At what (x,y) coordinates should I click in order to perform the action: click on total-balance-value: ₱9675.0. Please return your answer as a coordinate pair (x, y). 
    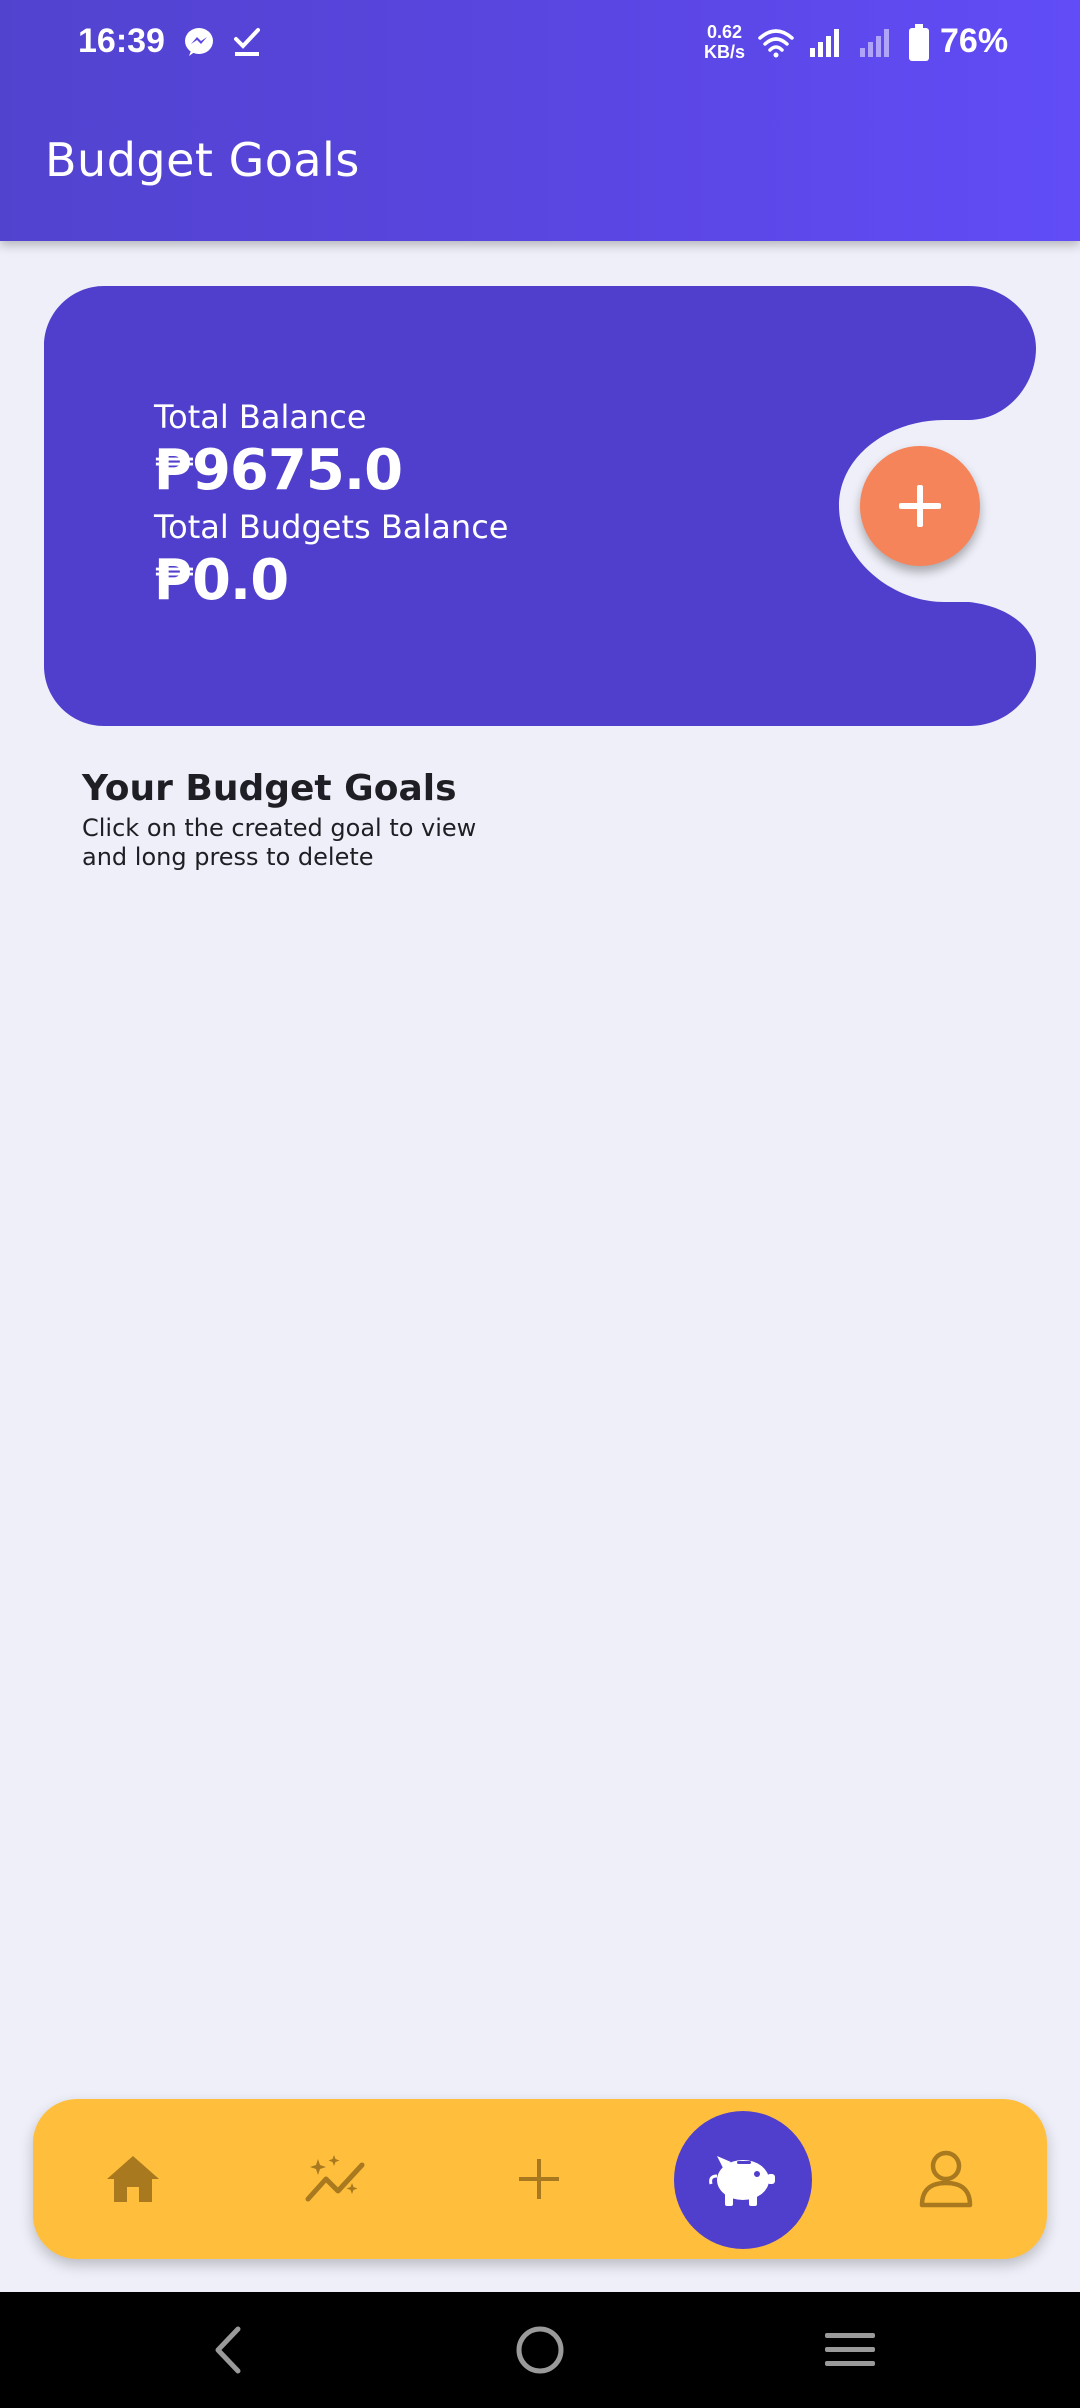
    Looking at the image, I should click on (278, 470).